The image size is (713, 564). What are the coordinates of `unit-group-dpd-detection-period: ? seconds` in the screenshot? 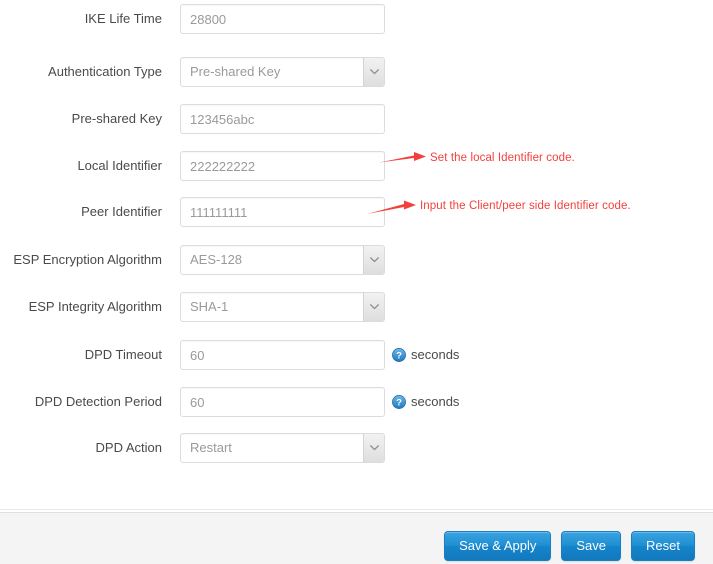 It's located at (425, 402).